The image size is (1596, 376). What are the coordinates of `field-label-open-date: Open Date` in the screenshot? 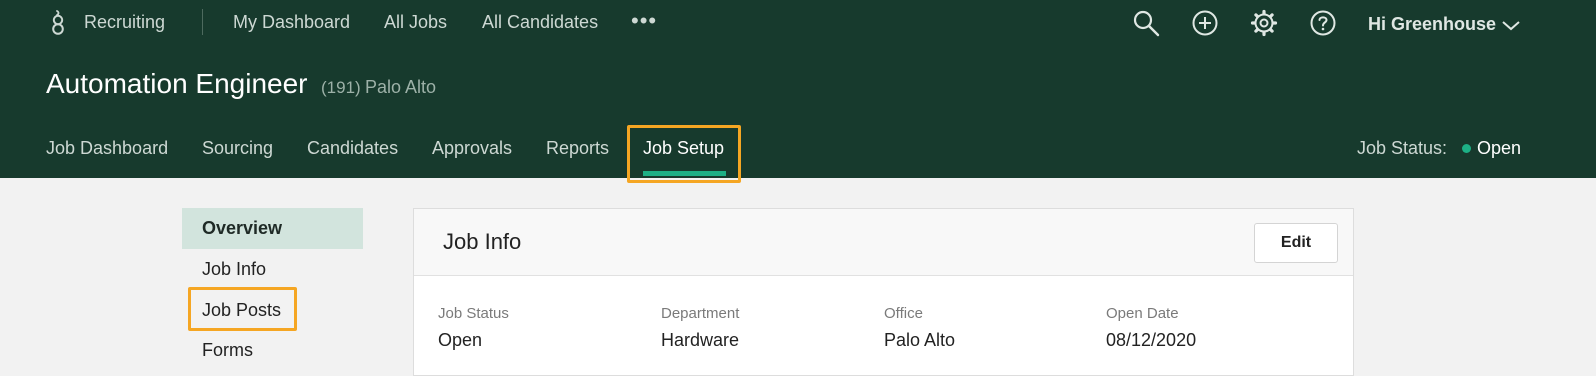 It's located at (1142, 313).